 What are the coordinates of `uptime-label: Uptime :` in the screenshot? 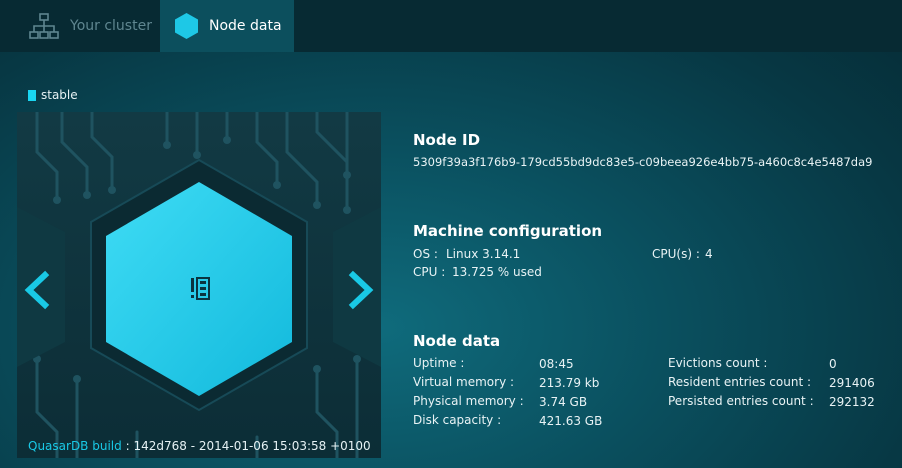 It's located at (439, 363).